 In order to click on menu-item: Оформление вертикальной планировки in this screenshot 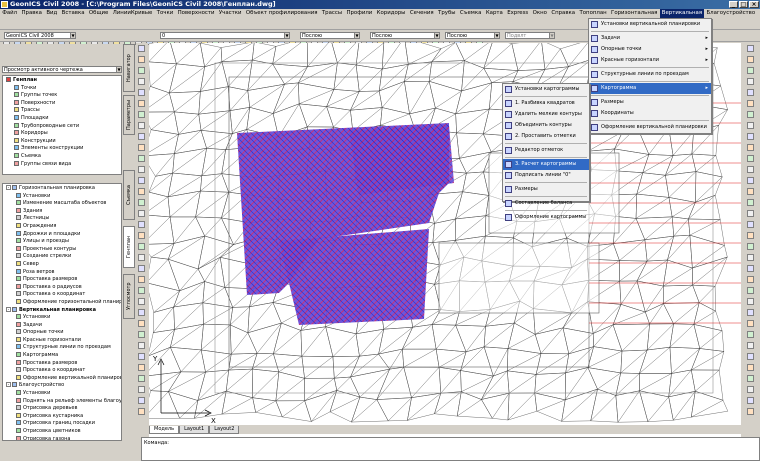, I will do `click(650, 127)`.